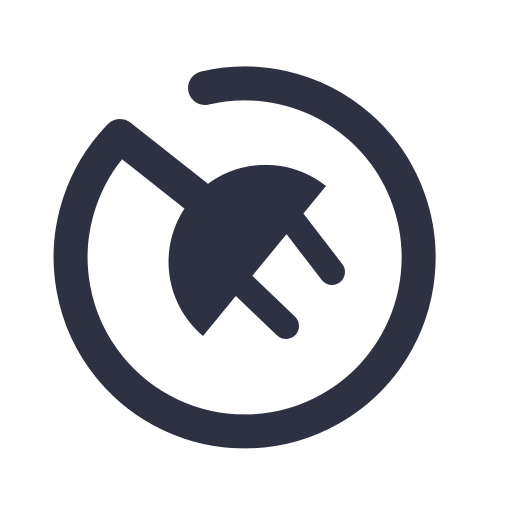 Image resolution: width=512 pixels, height=512 pixels. Describe the element at coordinates (312, 246) in the screenshot. I see `plug-prong-upper` at that location.